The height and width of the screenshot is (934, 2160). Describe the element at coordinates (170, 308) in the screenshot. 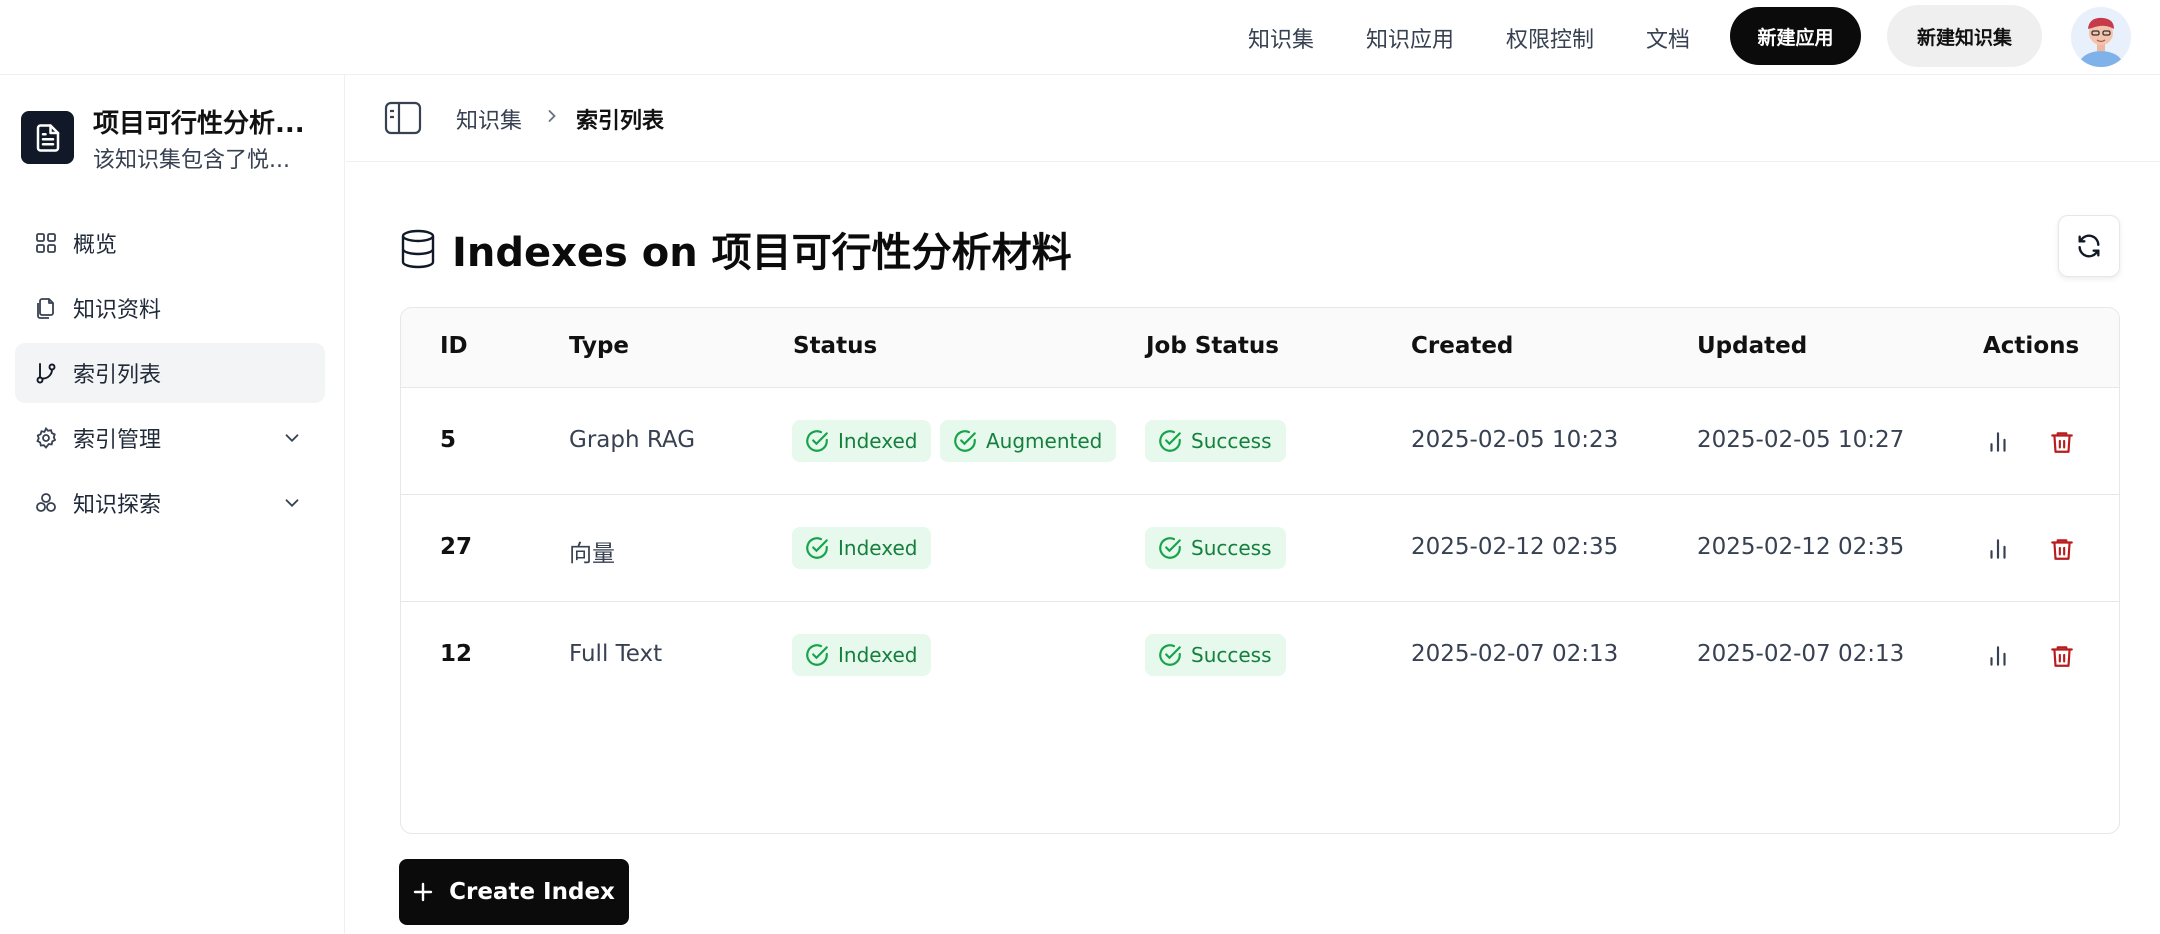

I see `sidebar-item-documents: 知识资料` at that location.